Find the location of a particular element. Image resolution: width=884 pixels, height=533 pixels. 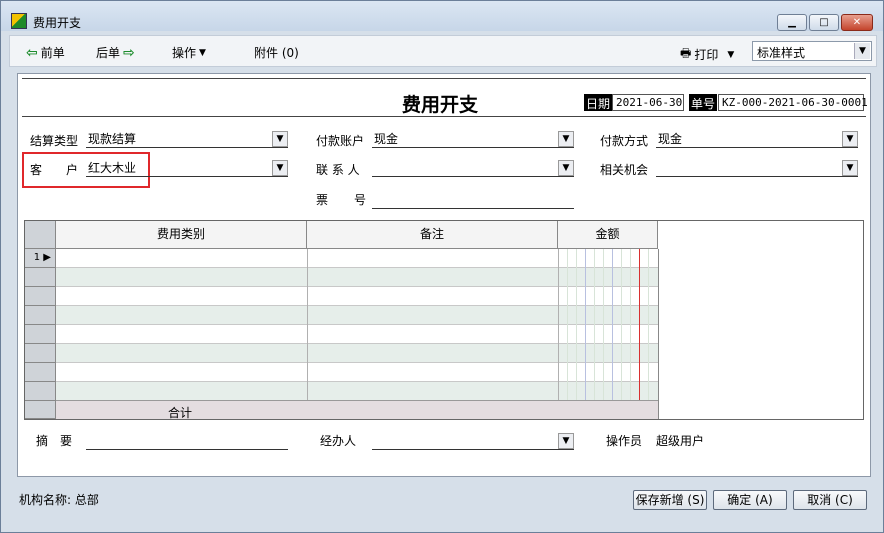

customer-label-1: 客 is located at coordinates (36, 170).